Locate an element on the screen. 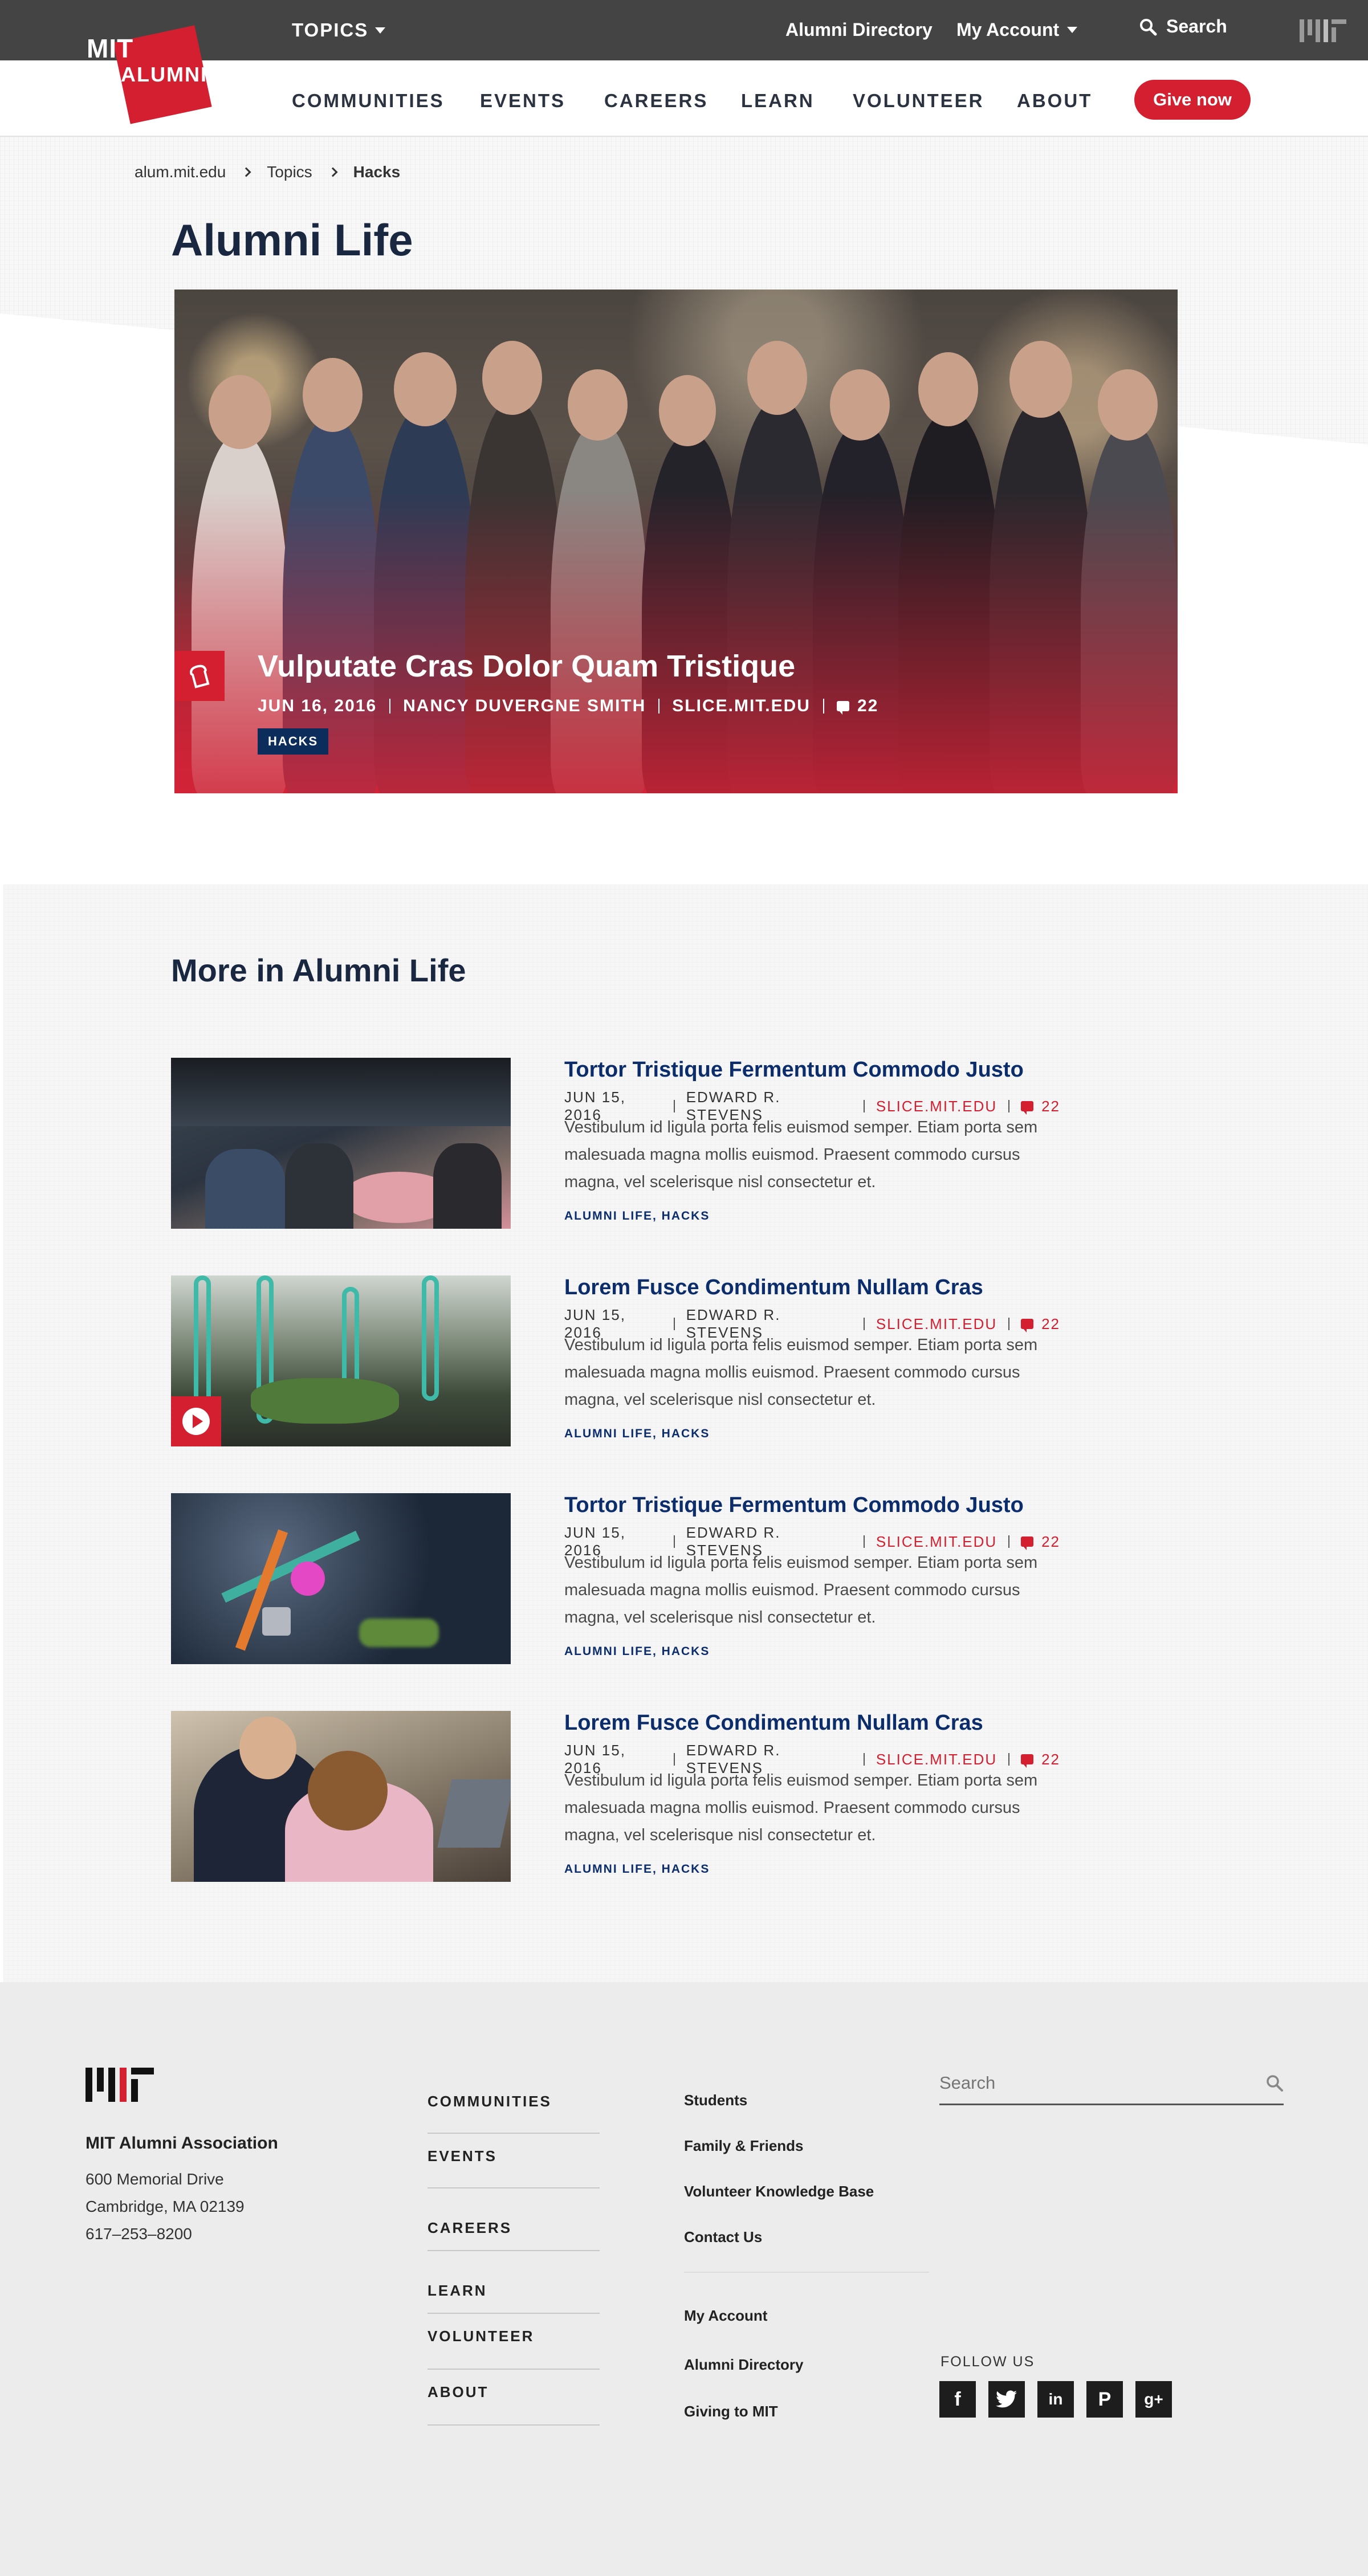 This screenshot has height=2576, width=1368. facebook-icon: f is located at coordinates (957, 2399).